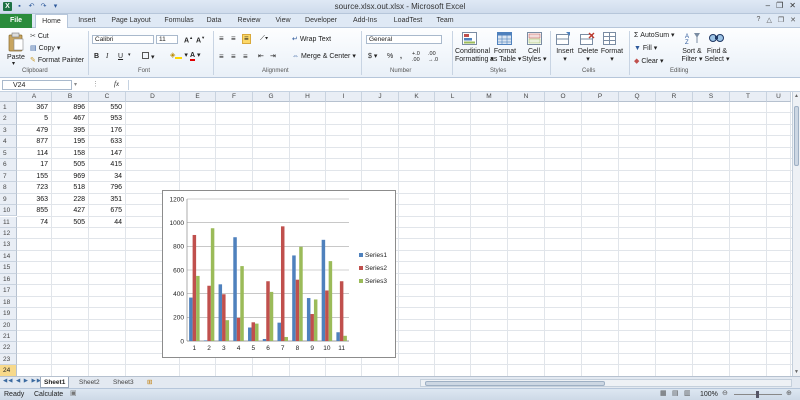  Describe the element at coordinates (709, 394) in the screenshot. I see `zoom-level: 100%` at that location.